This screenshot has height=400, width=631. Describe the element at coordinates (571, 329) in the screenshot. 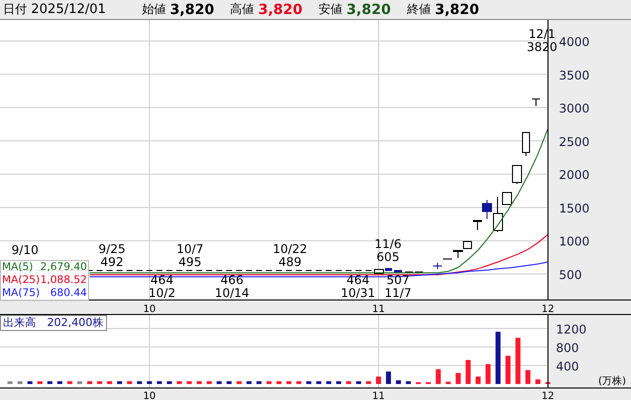

I see `y-axis-label: 1200` at that location.